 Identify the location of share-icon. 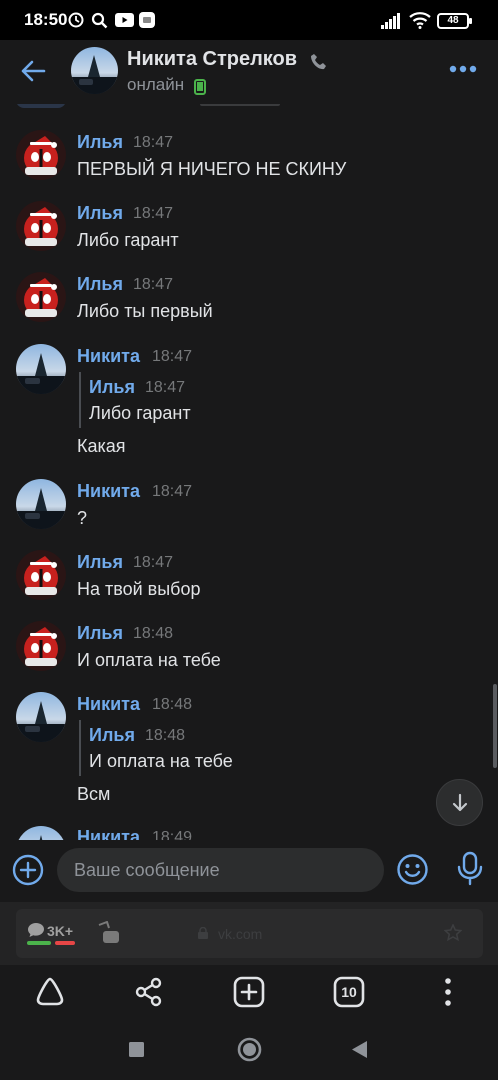
(149, 992).